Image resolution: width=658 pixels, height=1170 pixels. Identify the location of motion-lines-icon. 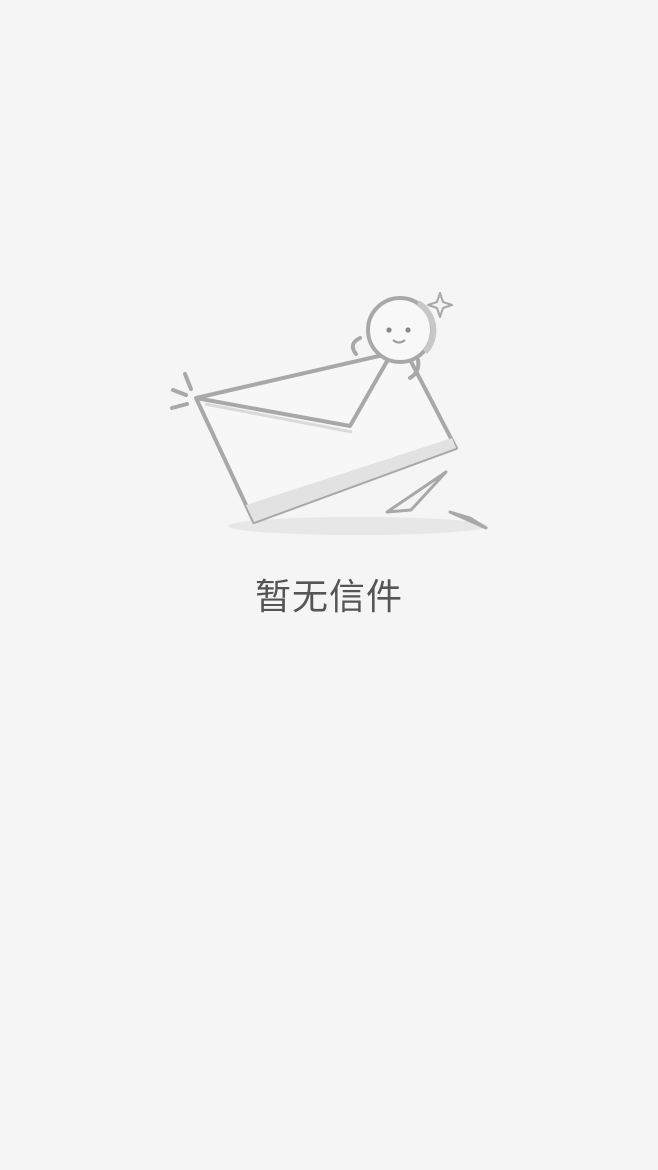
(181, 391).